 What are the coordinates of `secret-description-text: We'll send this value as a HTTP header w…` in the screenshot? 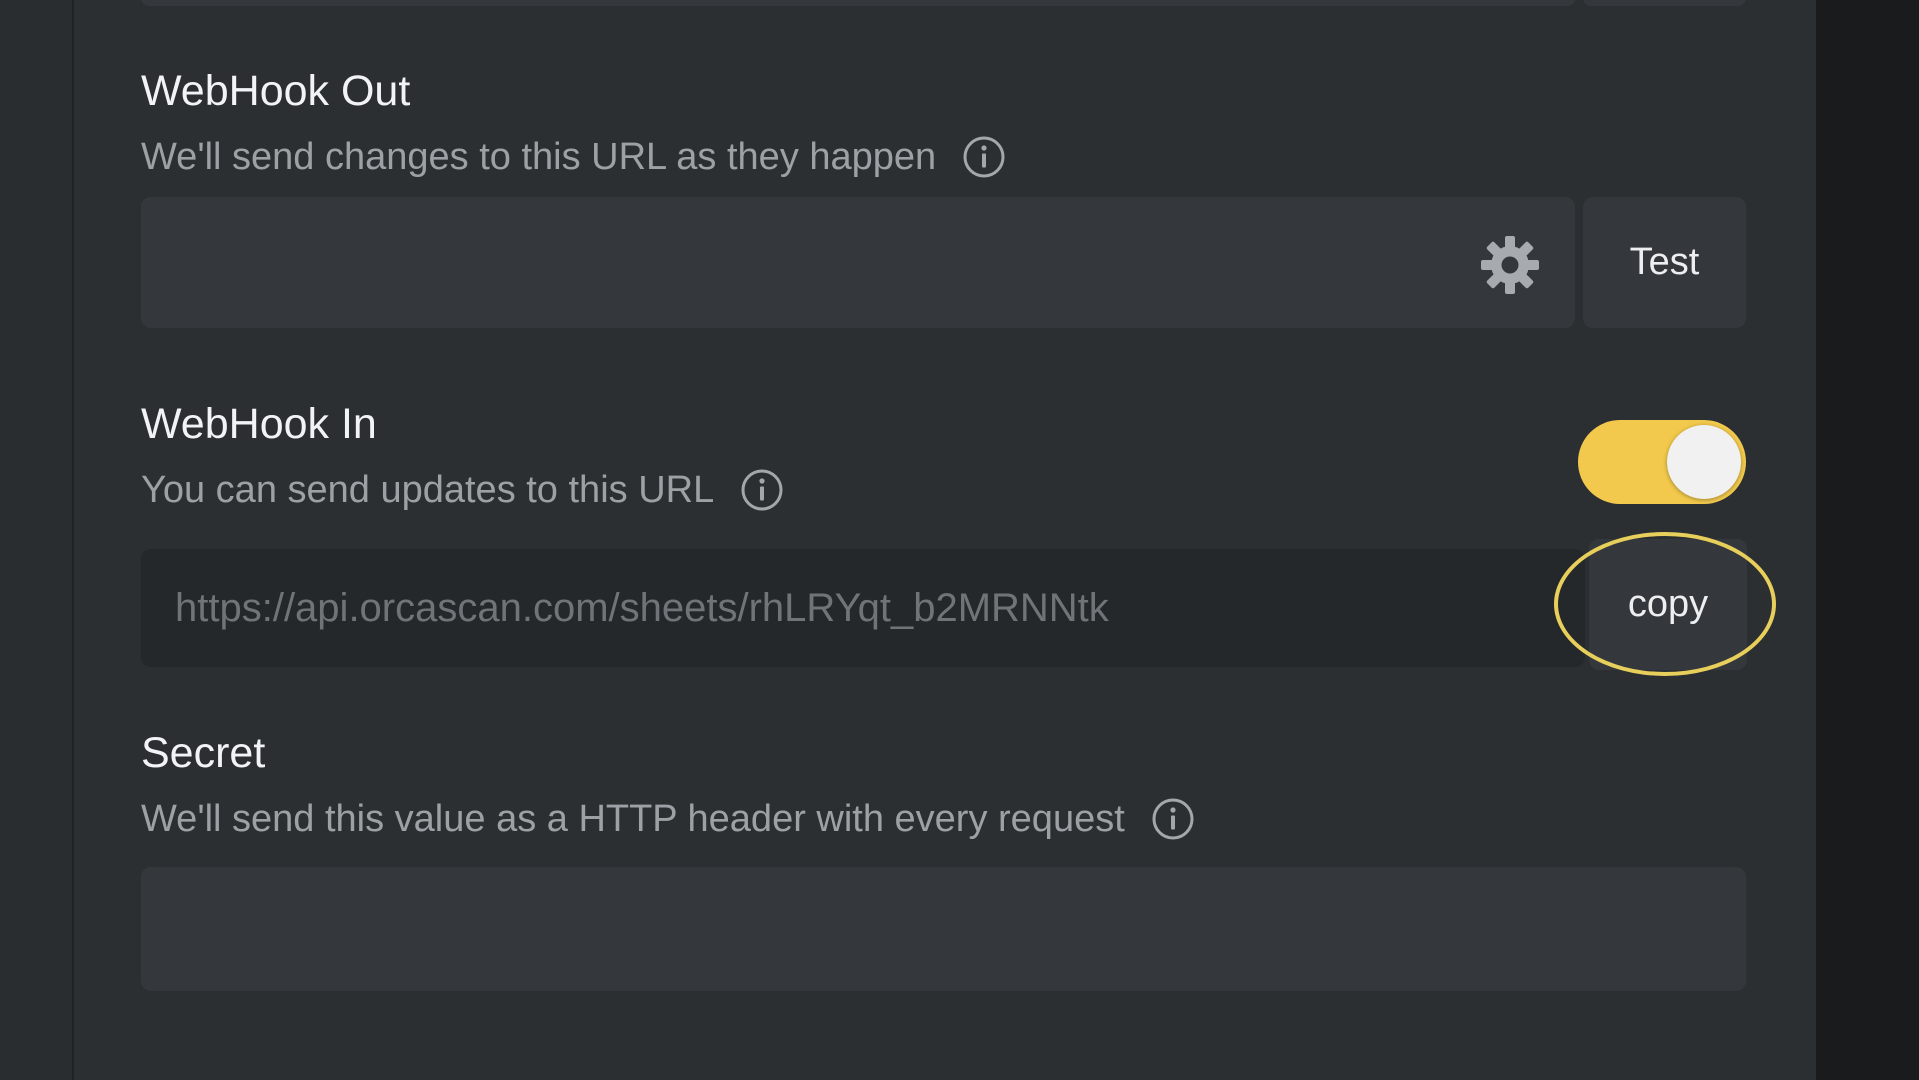 It's located at (633, 819).